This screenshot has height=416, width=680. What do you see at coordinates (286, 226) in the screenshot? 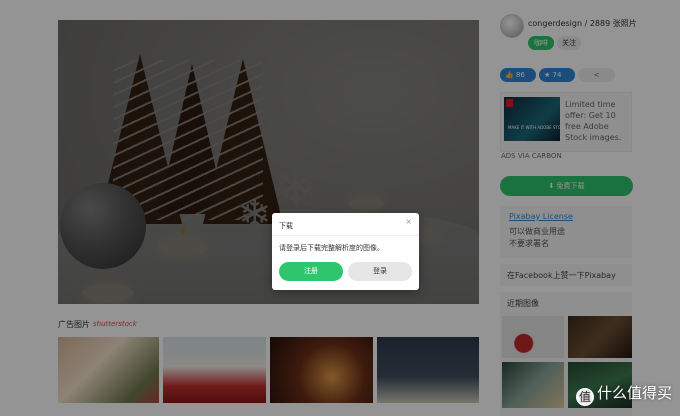
I see `modal-title: 下载` at bounding box center [286, 226].